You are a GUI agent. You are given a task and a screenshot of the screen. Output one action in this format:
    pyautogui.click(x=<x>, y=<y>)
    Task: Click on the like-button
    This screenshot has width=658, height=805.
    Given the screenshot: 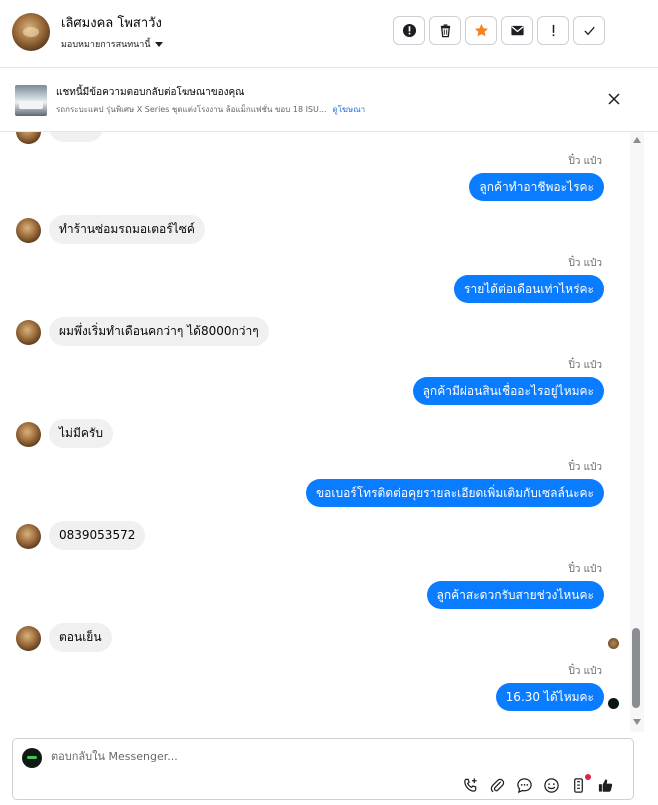 What is the action you would take?
    pyautogui.click(x=605, y=785)
    